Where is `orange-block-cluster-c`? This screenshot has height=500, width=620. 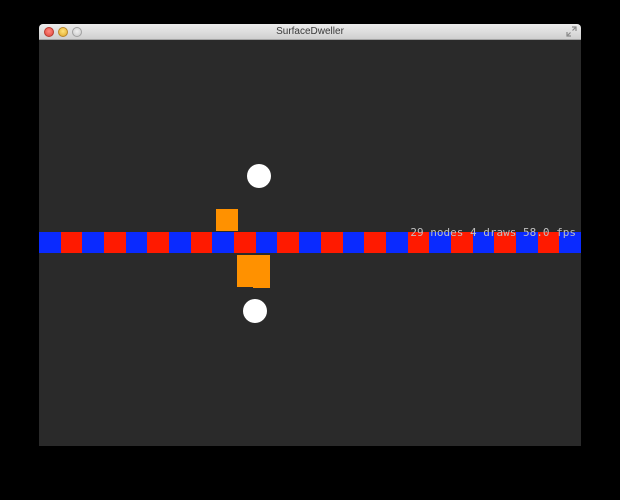 orange-block-cluster-c is located at coordinates (248, 277).